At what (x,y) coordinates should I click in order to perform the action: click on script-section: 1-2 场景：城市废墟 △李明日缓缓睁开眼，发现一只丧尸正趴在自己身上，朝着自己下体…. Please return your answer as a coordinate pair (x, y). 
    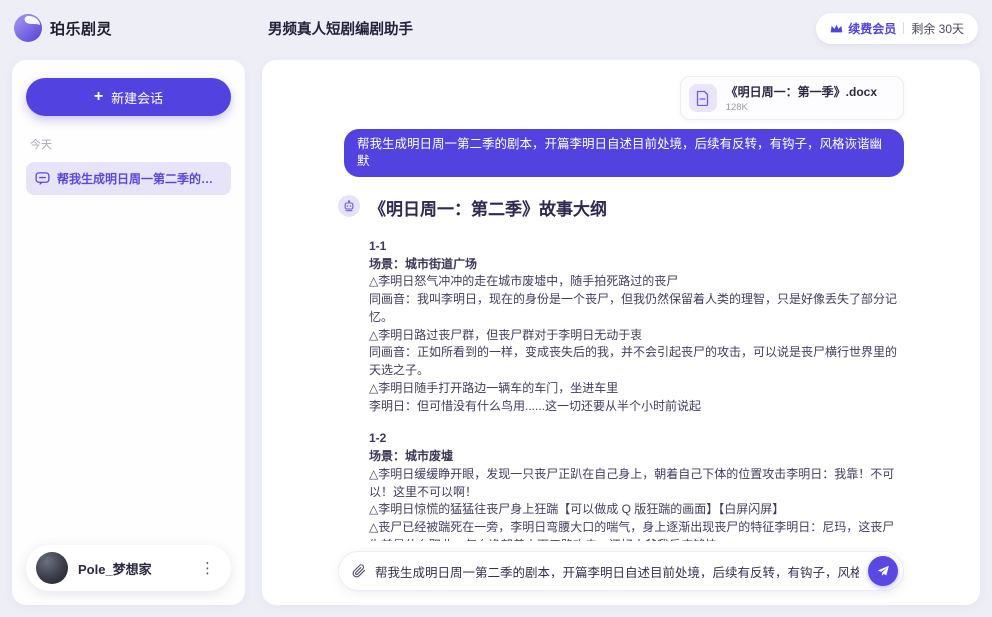
    Looking at the image, I should click on (636, 485).